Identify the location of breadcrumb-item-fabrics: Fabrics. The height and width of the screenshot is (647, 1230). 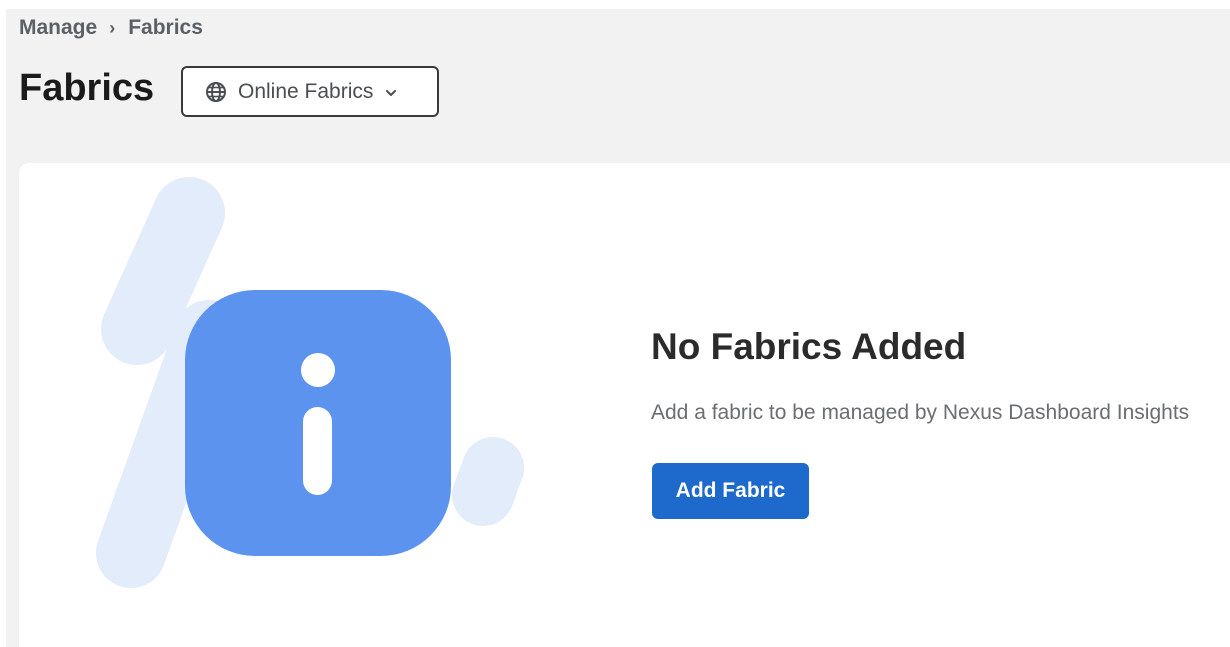
(165, 27).